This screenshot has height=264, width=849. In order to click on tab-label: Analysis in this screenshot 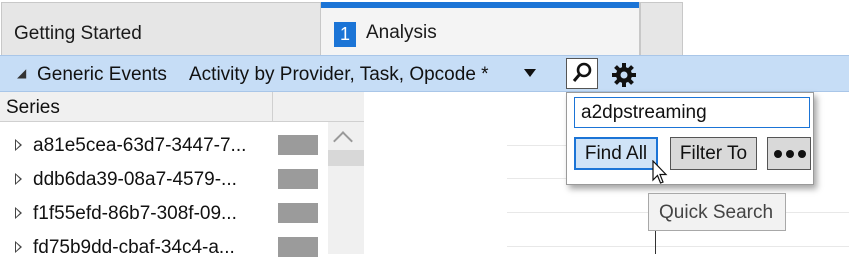, I will do `click(401, 32)`.